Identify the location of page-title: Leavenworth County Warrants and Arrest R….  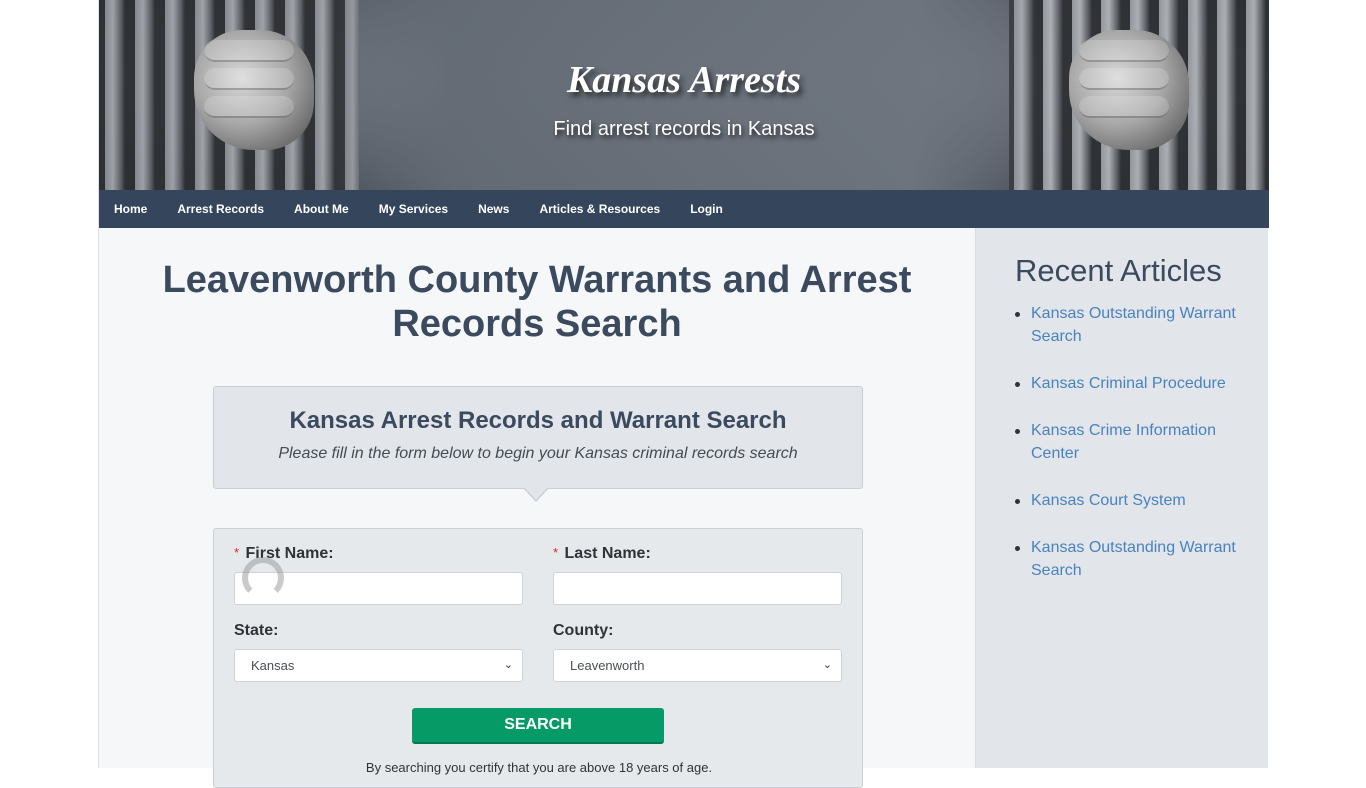
(537, 302).